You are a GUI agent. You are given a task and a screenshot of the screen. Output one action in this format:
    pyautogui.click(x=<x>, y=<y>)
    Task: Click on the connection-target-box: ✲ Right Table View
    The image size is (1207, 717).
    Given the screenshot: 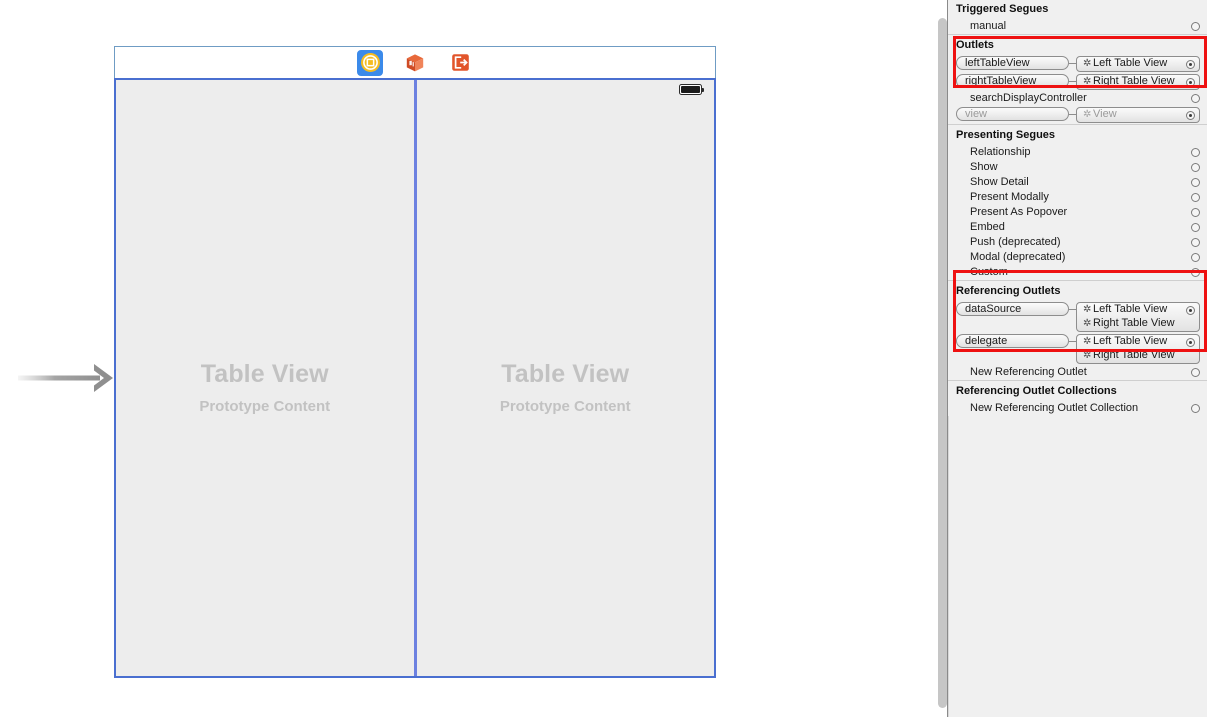 What is the action you would take?
    pyautogui.click(x=1138, y=82)
    